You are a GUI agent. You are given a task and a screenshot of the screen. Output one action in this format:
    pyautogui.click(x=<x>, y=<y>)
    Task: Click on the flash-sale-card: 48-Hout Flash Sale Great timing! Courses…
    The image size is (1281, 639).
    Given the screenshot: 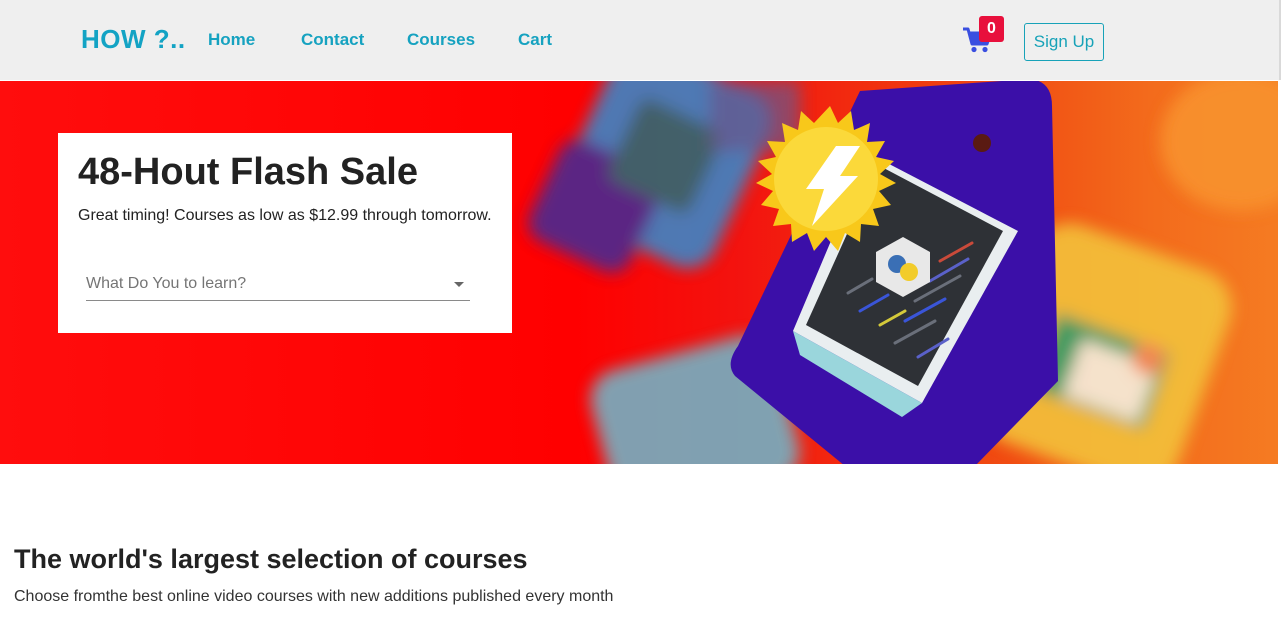 What is the action you would take?
    pyautogui.click(x=285, y=233)
    